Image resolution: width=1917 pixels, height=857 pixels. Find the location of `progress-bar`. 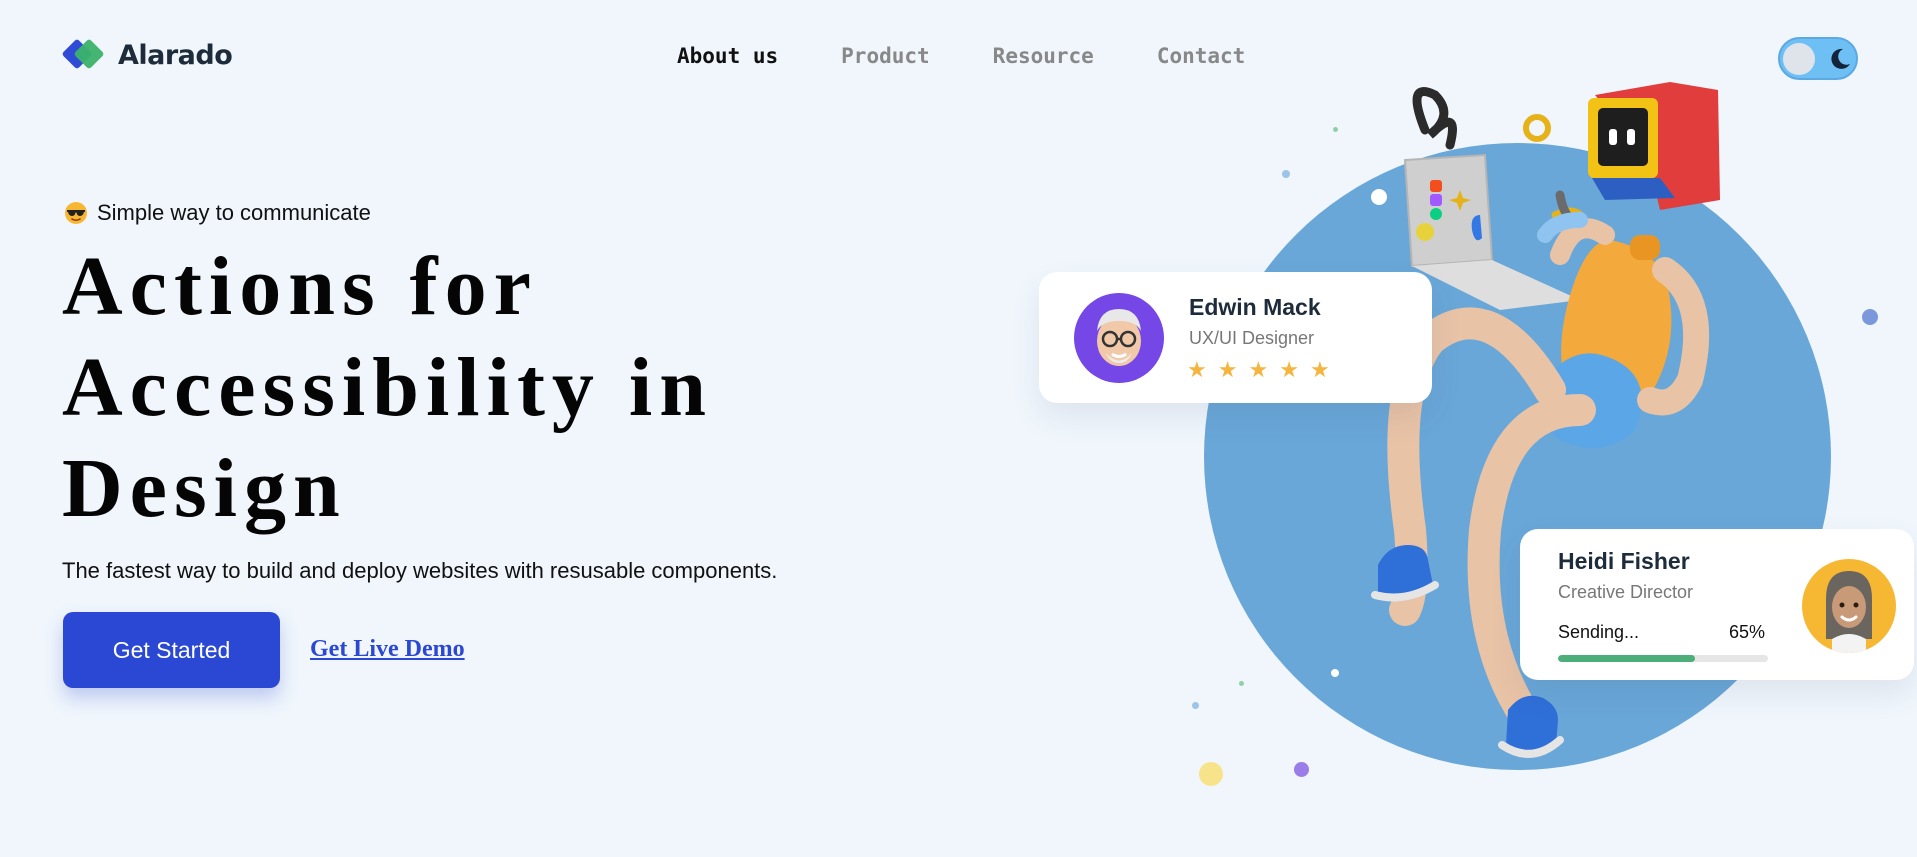

progress-bar is located at coordinates (1663, 658).